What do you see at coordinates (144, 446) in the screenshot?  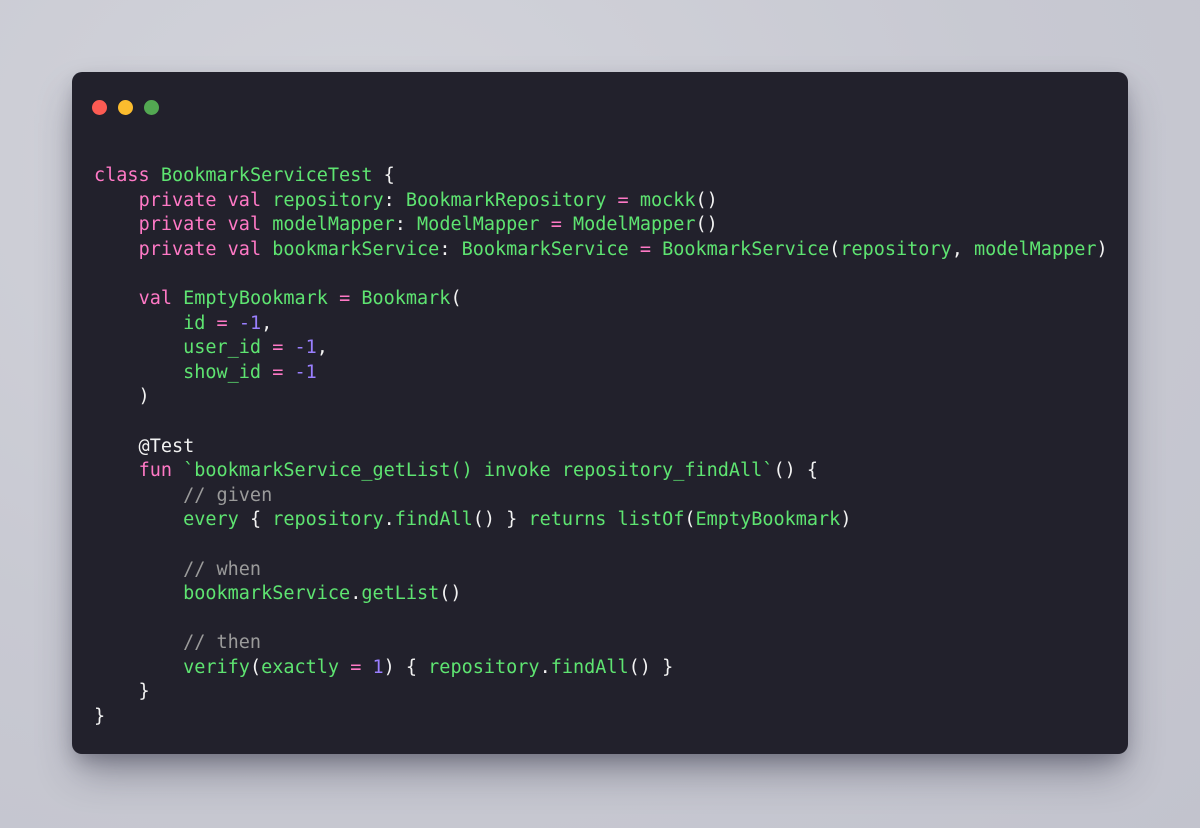 I see `code-token-pl: @Test` at bounding box center [144, 446].